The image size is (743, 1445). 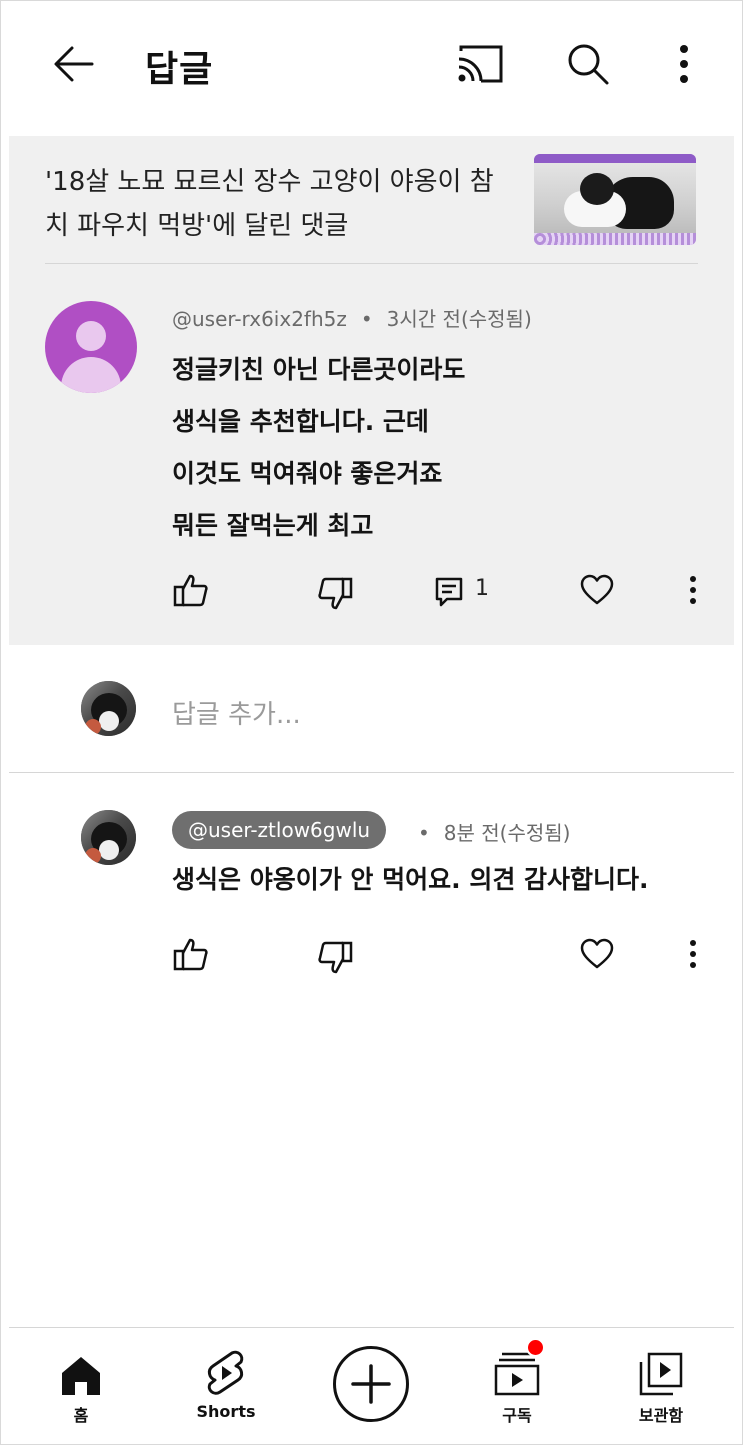 What do you see at coordinates (273, 525) in the screenshot?
I see `comment-line: 뭐든 잘먹는게 최고` at bounding box center [273, 525].